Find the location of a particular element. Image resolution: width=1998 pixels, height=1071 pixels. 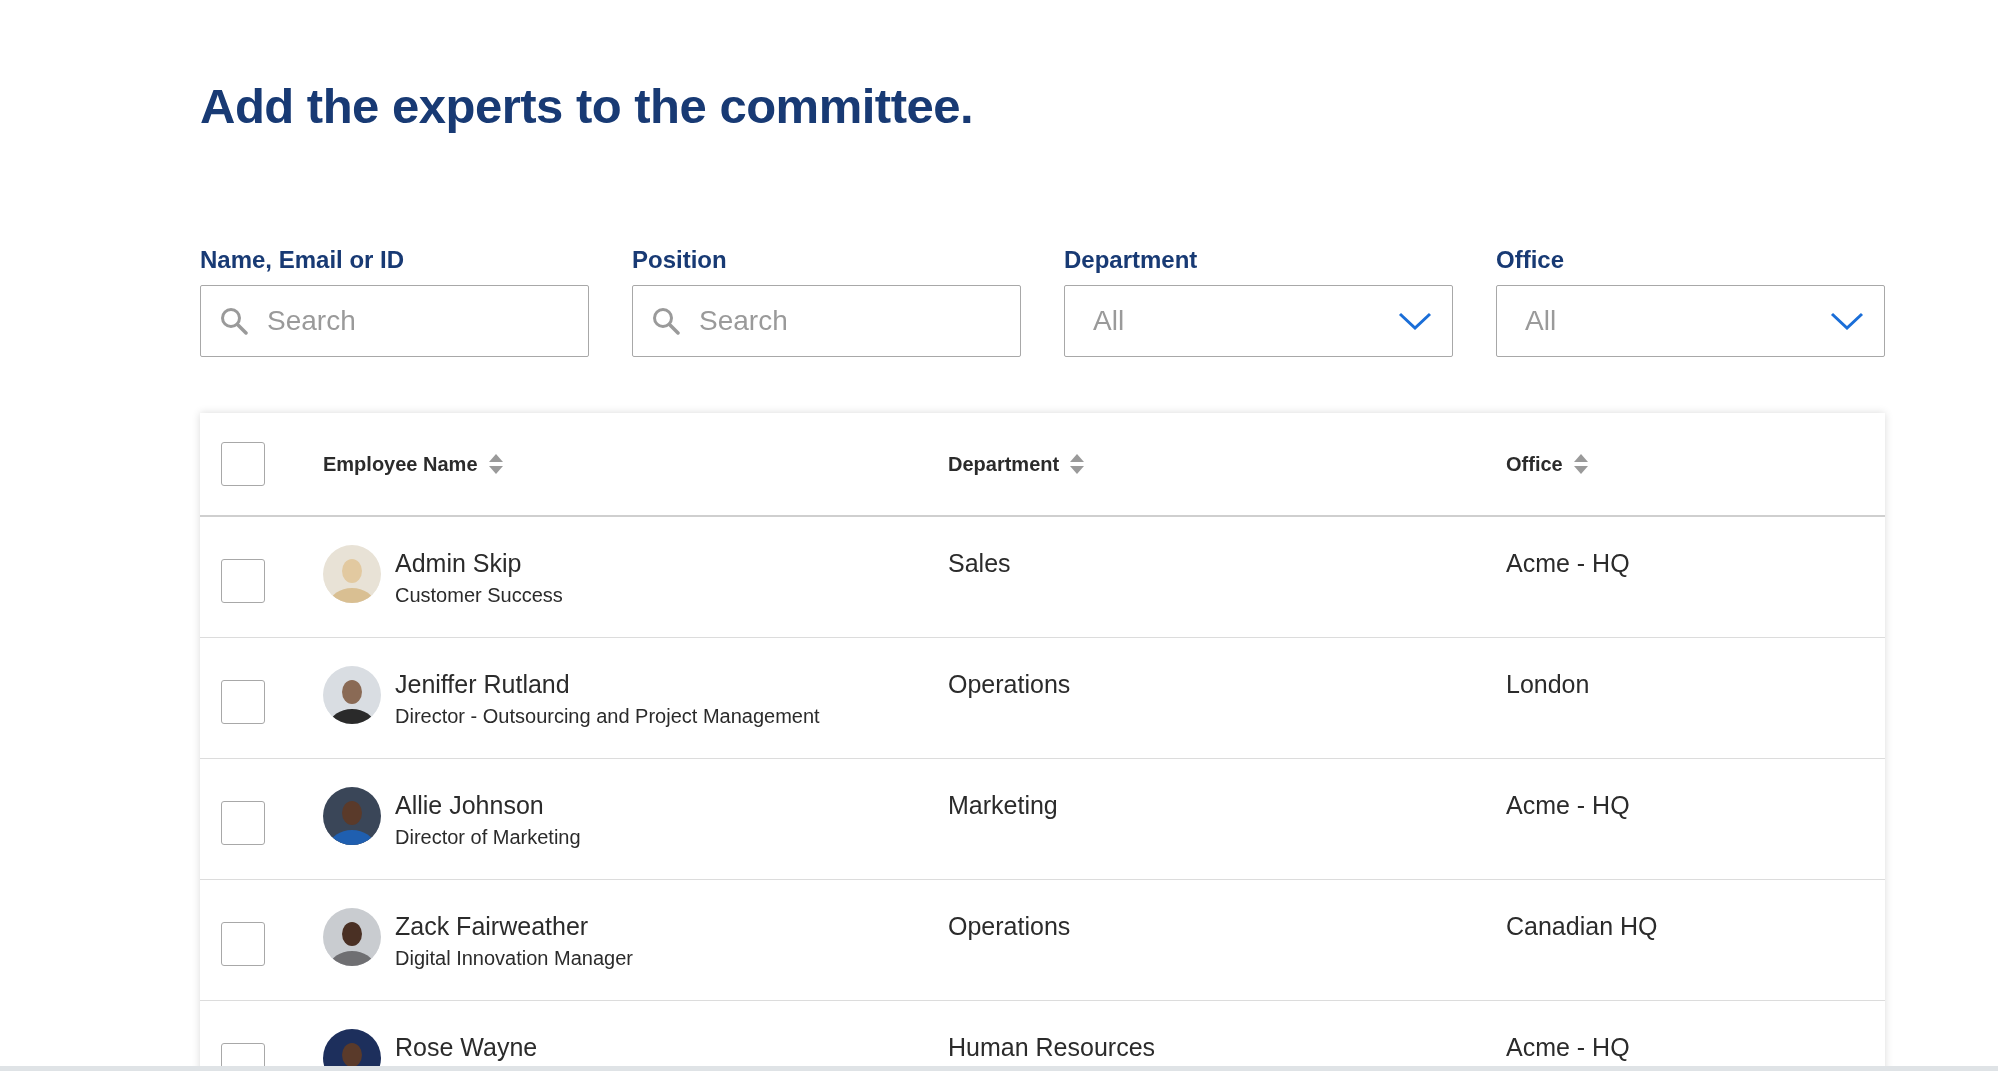

employee-name: Admin Skip is located at coordinates (459, 563).